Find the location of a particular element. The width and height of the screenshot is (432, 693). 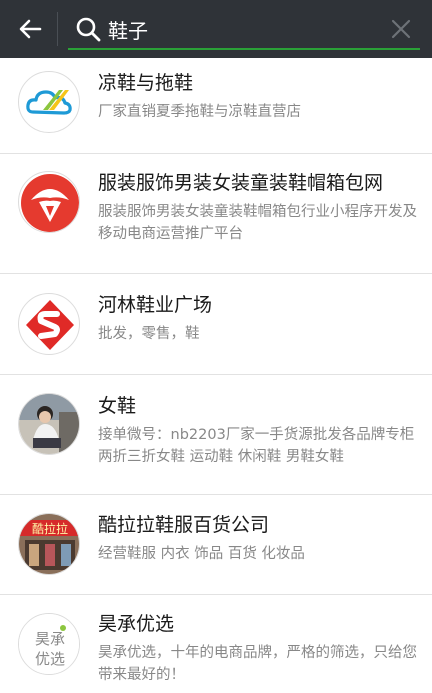

list-item: 凉鞋与拖鞋 厂家直销夏季拖鞋与凉鞋直营店 is located at coordinates (216, 106).